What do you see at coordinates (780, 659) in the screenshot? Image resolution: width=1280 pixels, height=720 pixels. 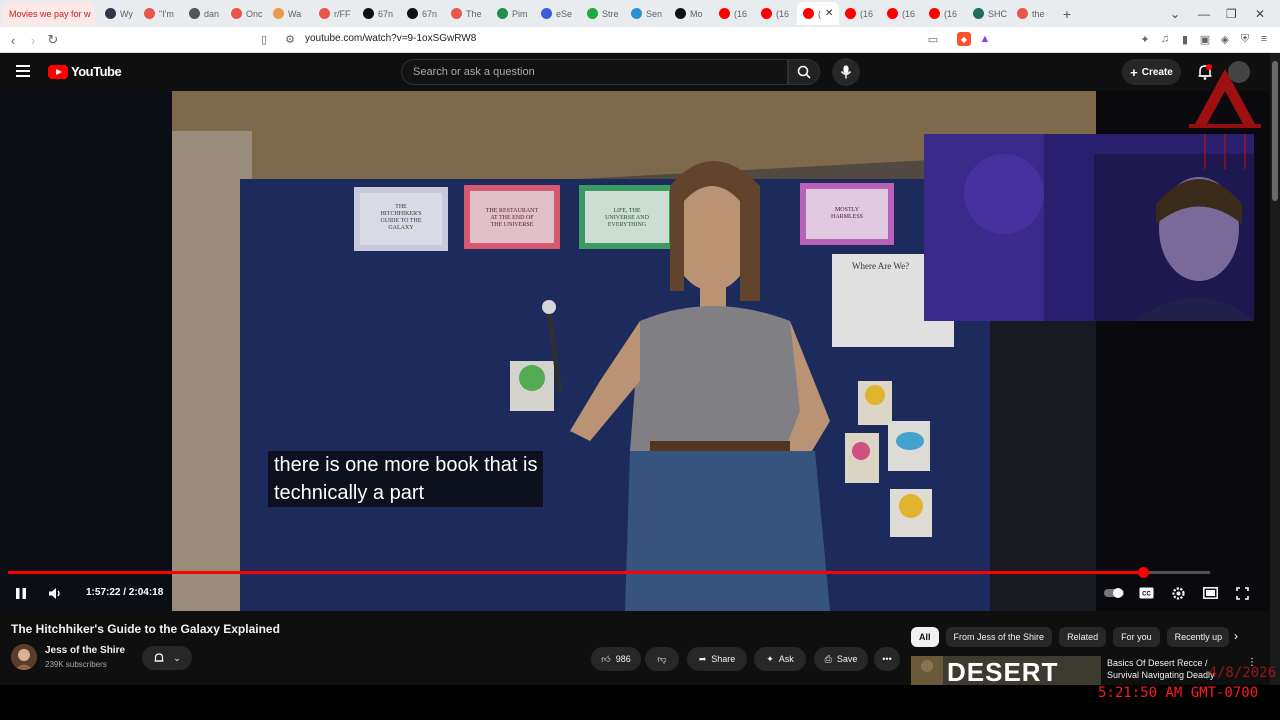 I see `ask-button: ✦ Ask` at bounding box center [780, 659].